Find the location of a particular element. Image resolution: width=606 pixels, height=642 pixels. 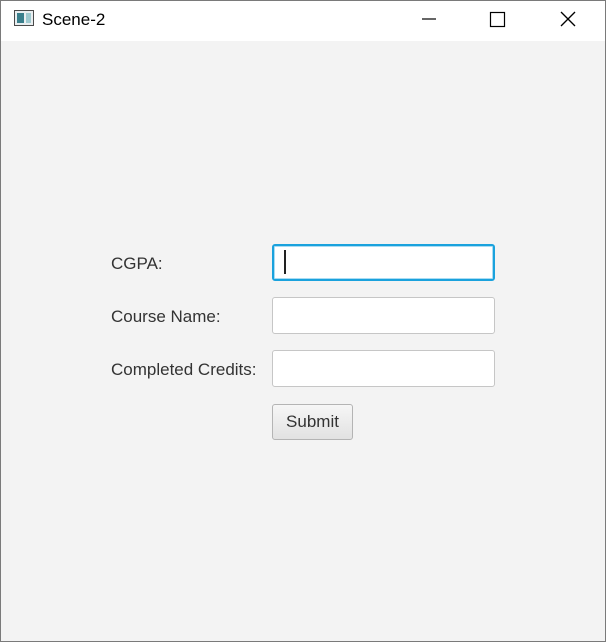

close-button is located at coordinates (566, 19).